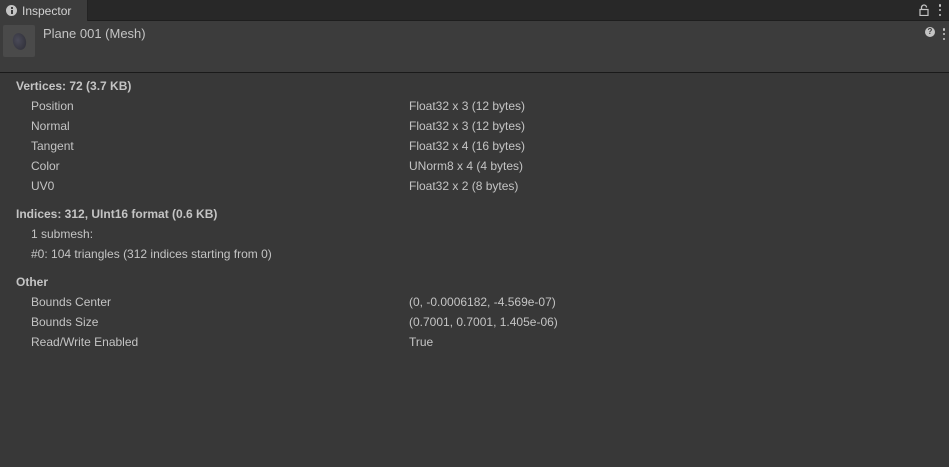  Describe the element at coordinates (94, 33) in the screenshot. I see `asset-title: Plane 001 (Mesh)` at that location.